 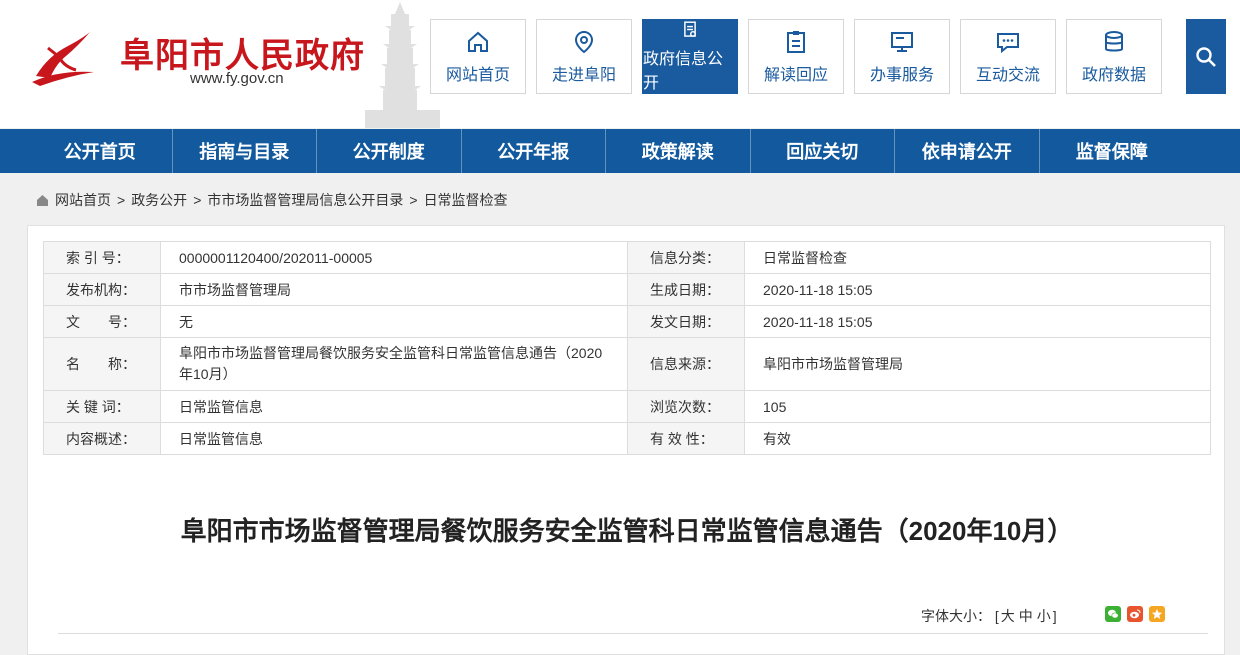 What do you see at coordinates (305, 200) in the screenshot?
I see `breadcrumb-directory: 市市场监督管理局信息公开目录` at bounding box center [305, 200].